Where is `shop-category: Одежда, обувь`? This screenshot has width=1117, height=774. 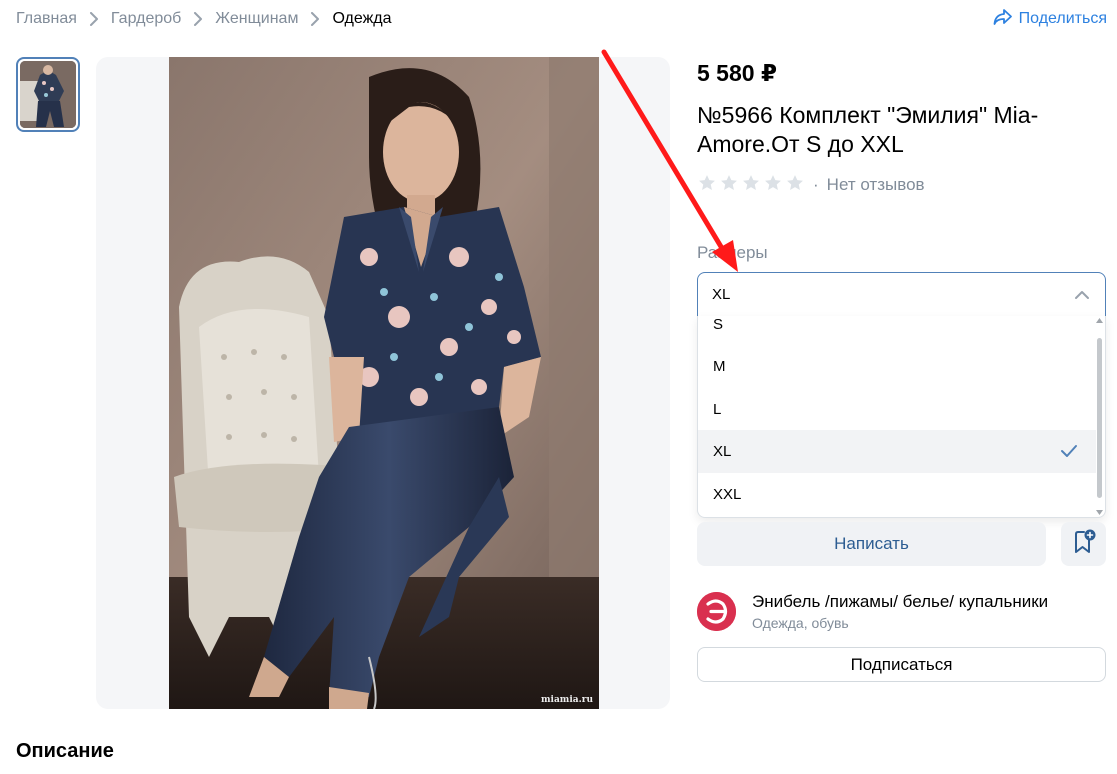
shop-category: Одежда, обувь is located at coordinates (800, 623).